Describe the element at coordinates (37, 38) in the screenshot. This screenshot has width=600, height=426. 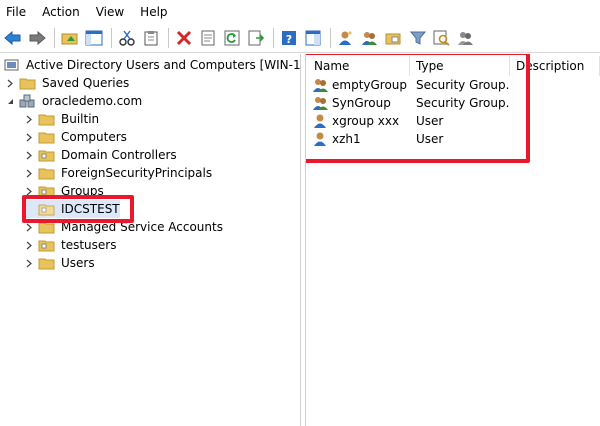
I see `forward-icon` at that location.